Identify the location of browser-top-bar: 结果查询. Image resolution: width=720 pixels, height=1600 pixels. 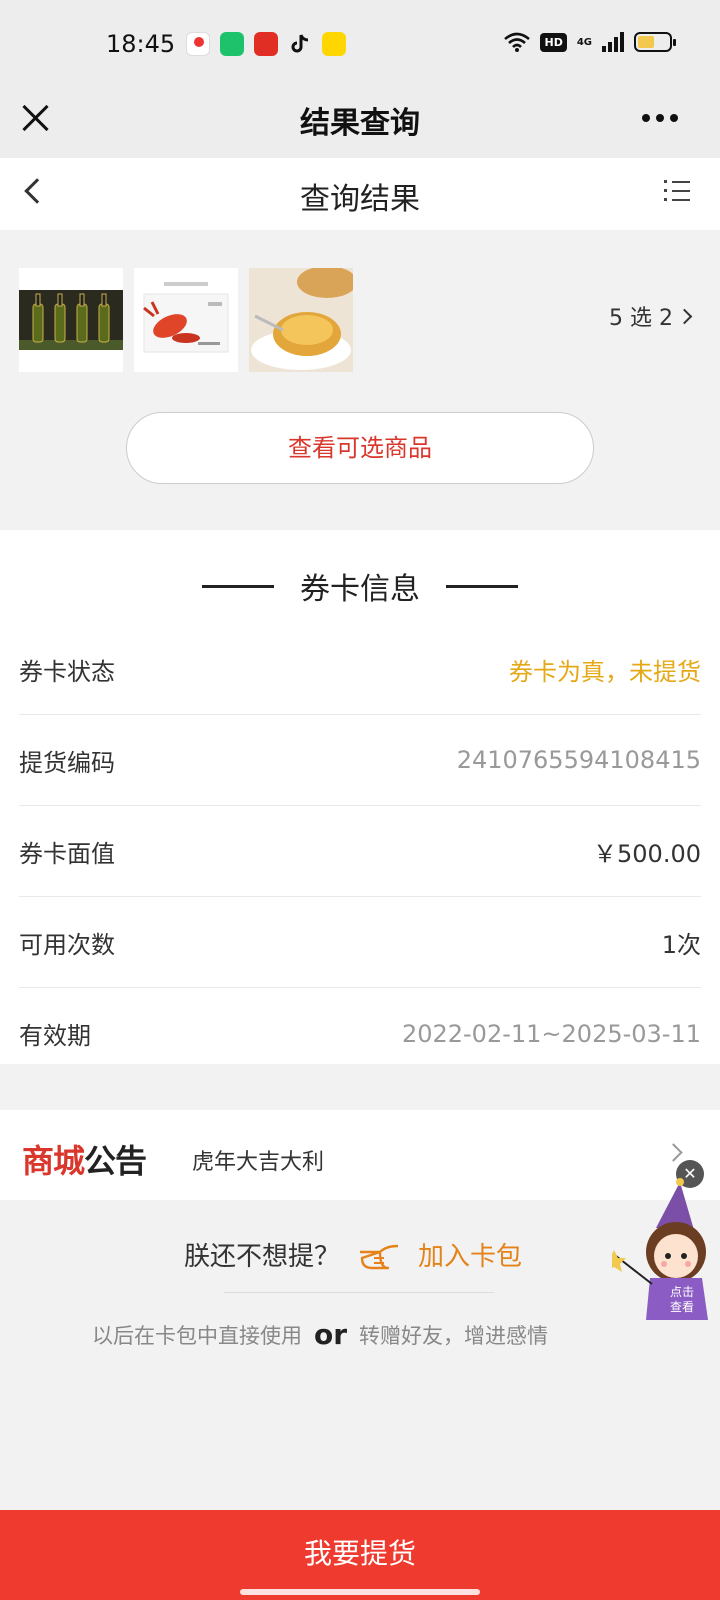
(360, 124).